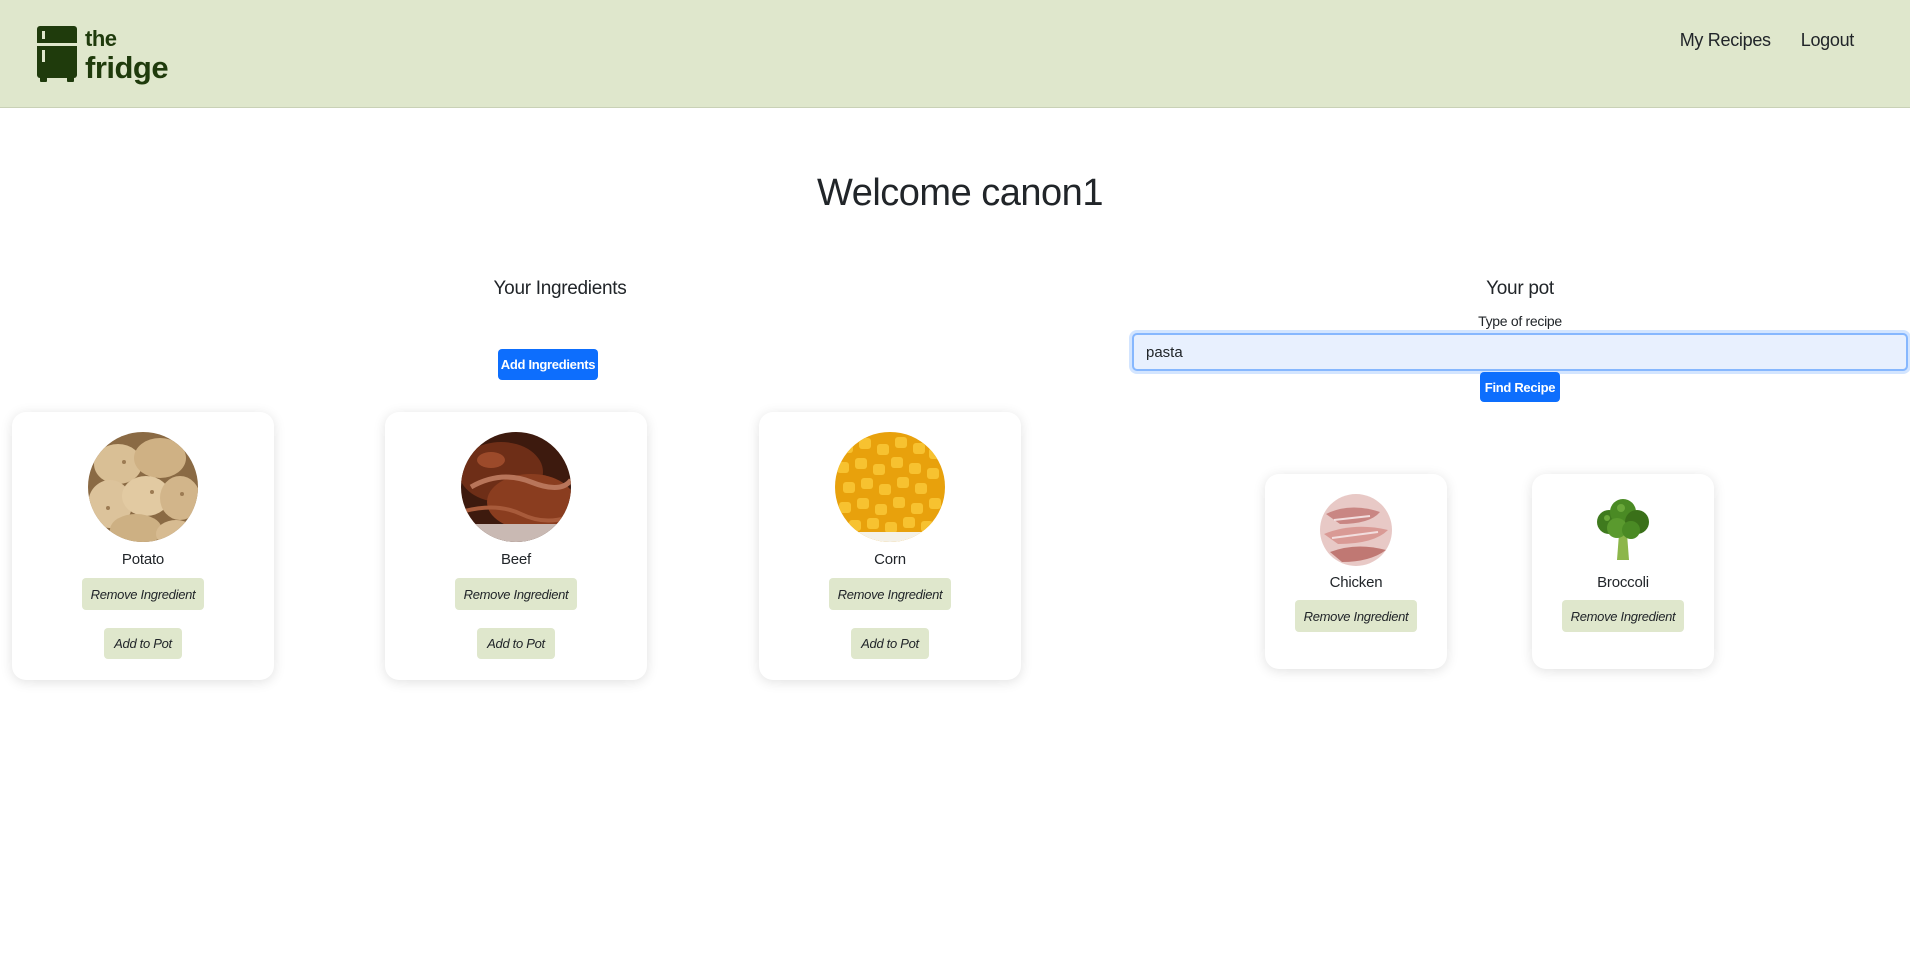 Image resolution: width=1910 pixels, height=962 pixels. Describe the element at coordinates (57, 54) in the screenshot. I see `fridge-icon` at that location.